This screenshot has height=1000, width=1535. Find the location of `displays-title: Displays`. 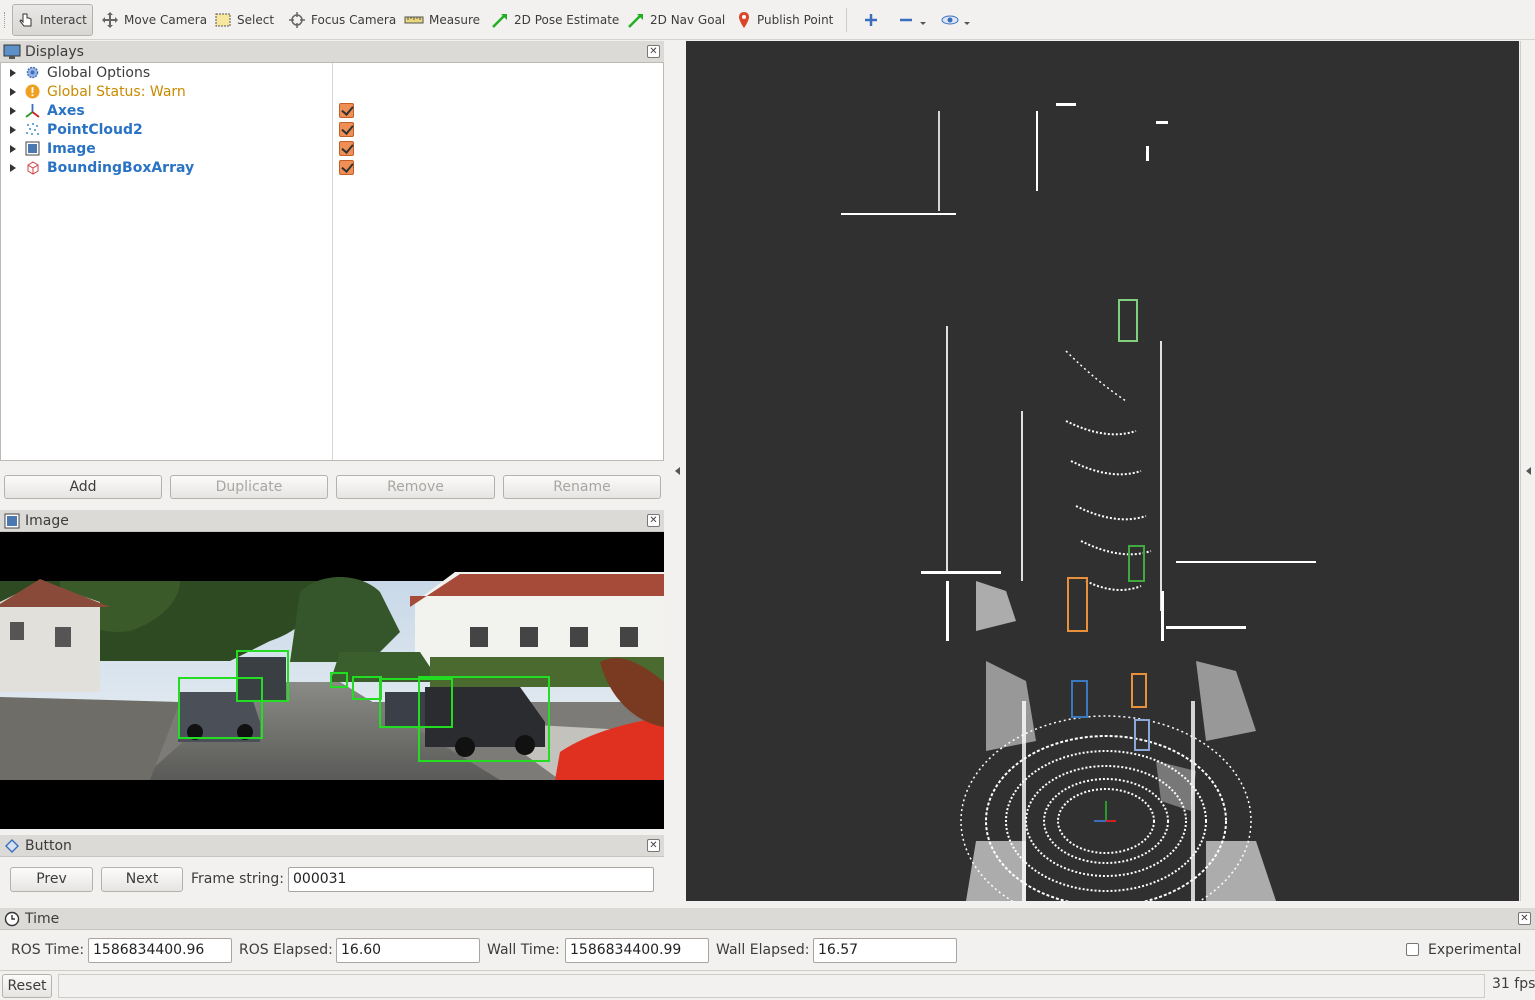

displays-title: Displays is located at coordinates (54, 51).